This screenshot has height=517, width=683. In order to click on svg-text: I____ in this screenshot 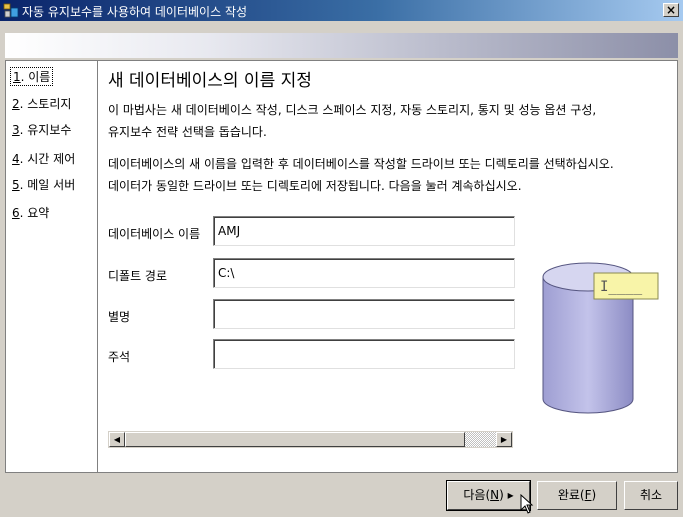, I will do `click(621, 287)`.